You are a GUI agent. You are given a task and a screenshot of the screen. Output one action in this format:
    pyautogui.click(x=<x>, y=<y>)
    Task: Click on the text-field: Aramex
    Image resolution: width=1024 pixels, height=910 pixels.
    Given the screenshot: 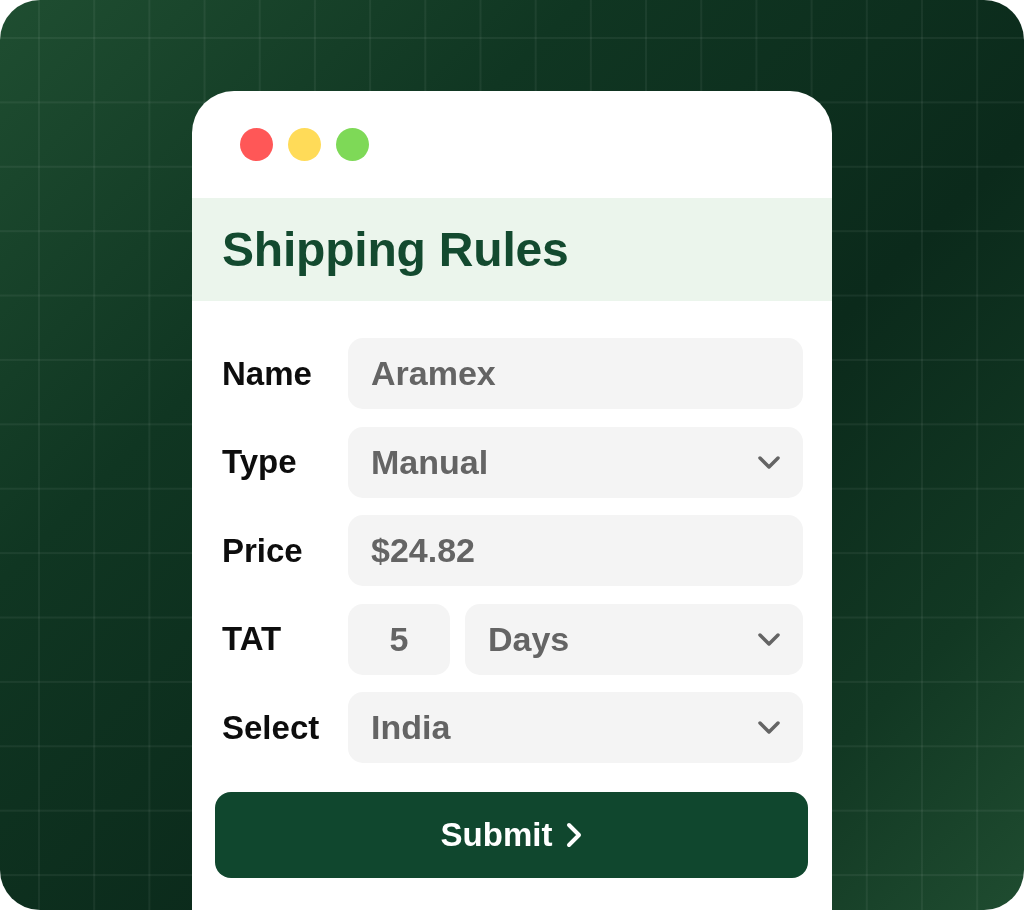 What is the action you would take?
    pyautogui.click(x=575, y=373)
    